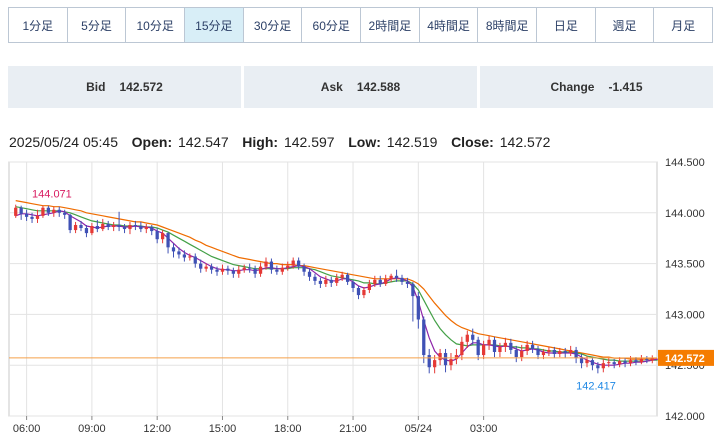 The height and width of the screenshot is (434, 720). What do you see at coordinates (685, 214) in the screenshot?
I see `y-tick-label: 144.000` at bounding box center [685, 214].